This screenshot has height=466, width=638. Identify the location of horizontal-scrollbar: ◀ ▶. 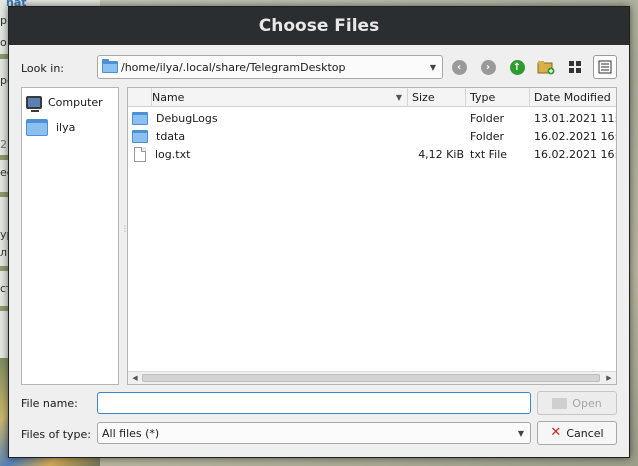
(372, 377).